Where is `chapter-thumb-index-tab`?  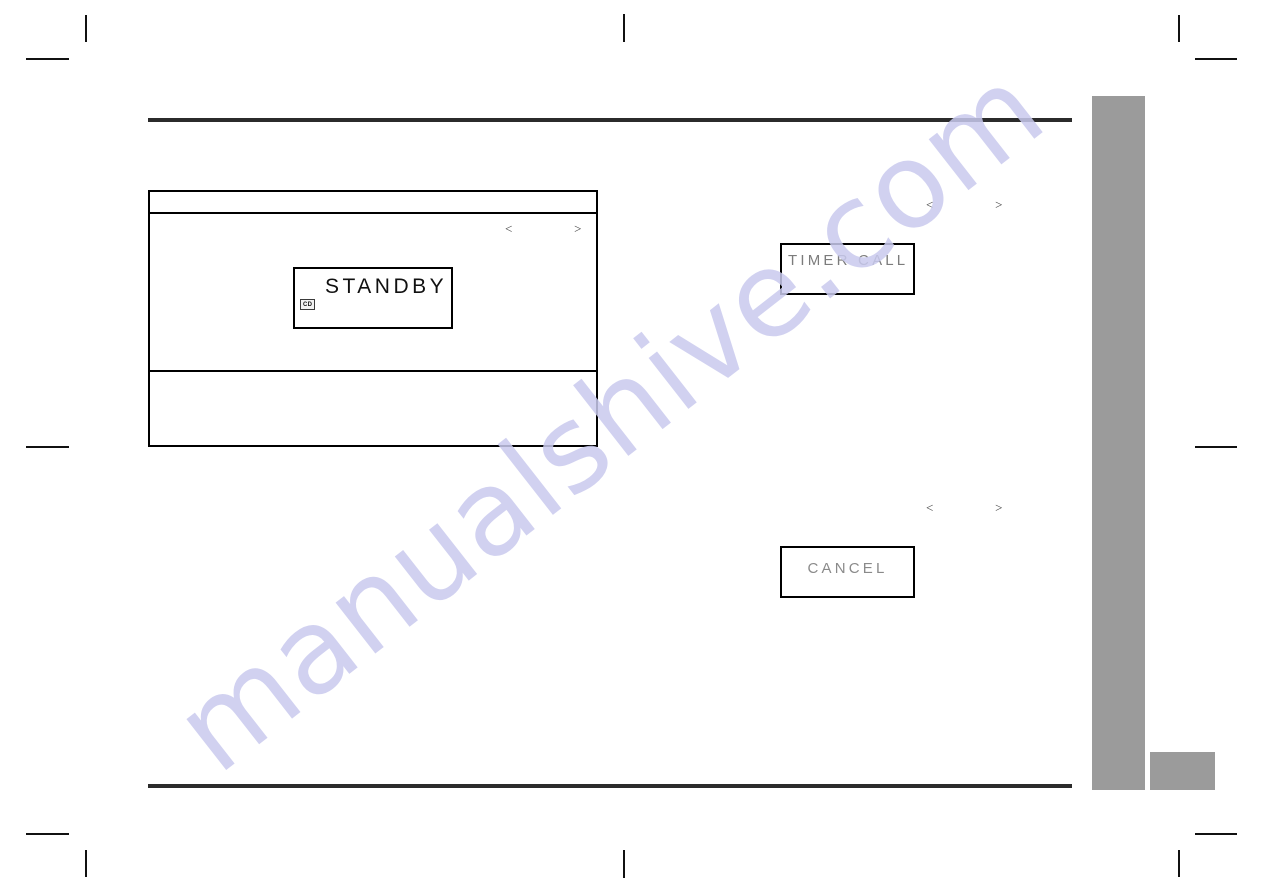
chapter-thumb-index-tab is located at coordinates (1118, 443).